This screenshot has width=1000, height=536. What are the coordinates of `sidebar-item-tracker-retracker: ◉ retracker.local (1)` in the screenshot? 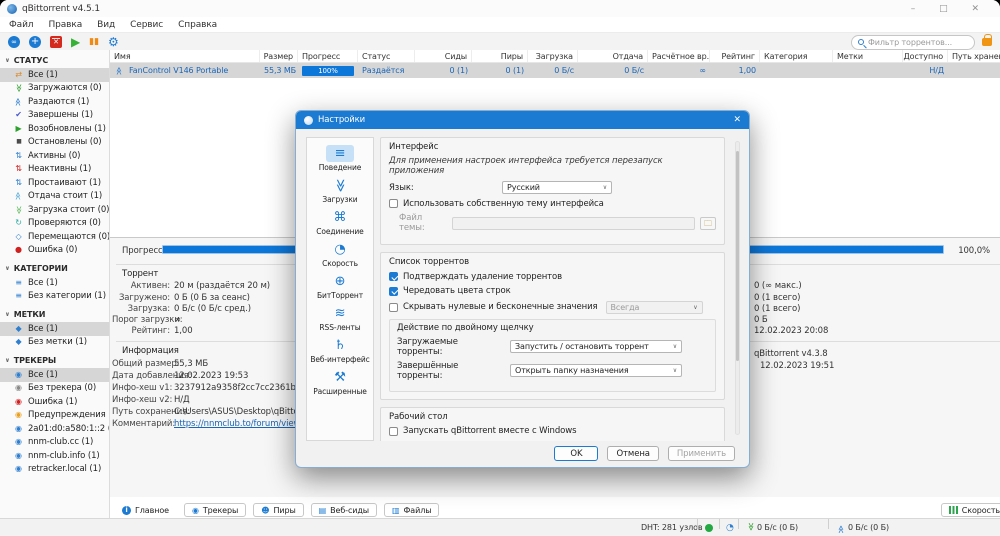 It's located at (54, 470).